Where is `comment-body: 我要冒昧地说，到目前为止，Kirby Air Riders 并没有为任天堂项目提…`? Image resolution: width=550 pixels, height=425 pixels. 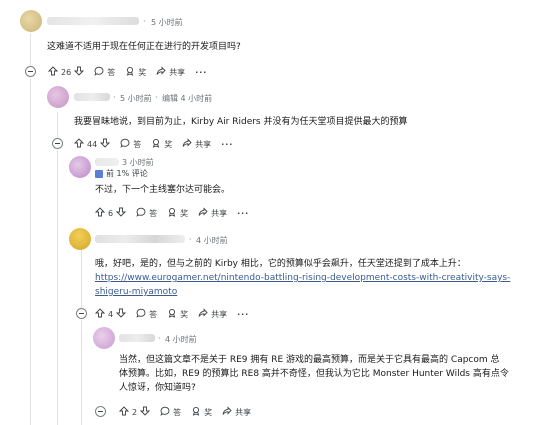
comment-body: 我要冒昧地说，到目前为止，Kirby Air Riders 并没有为任天堂项目提… is located at coordinates (241, 122).